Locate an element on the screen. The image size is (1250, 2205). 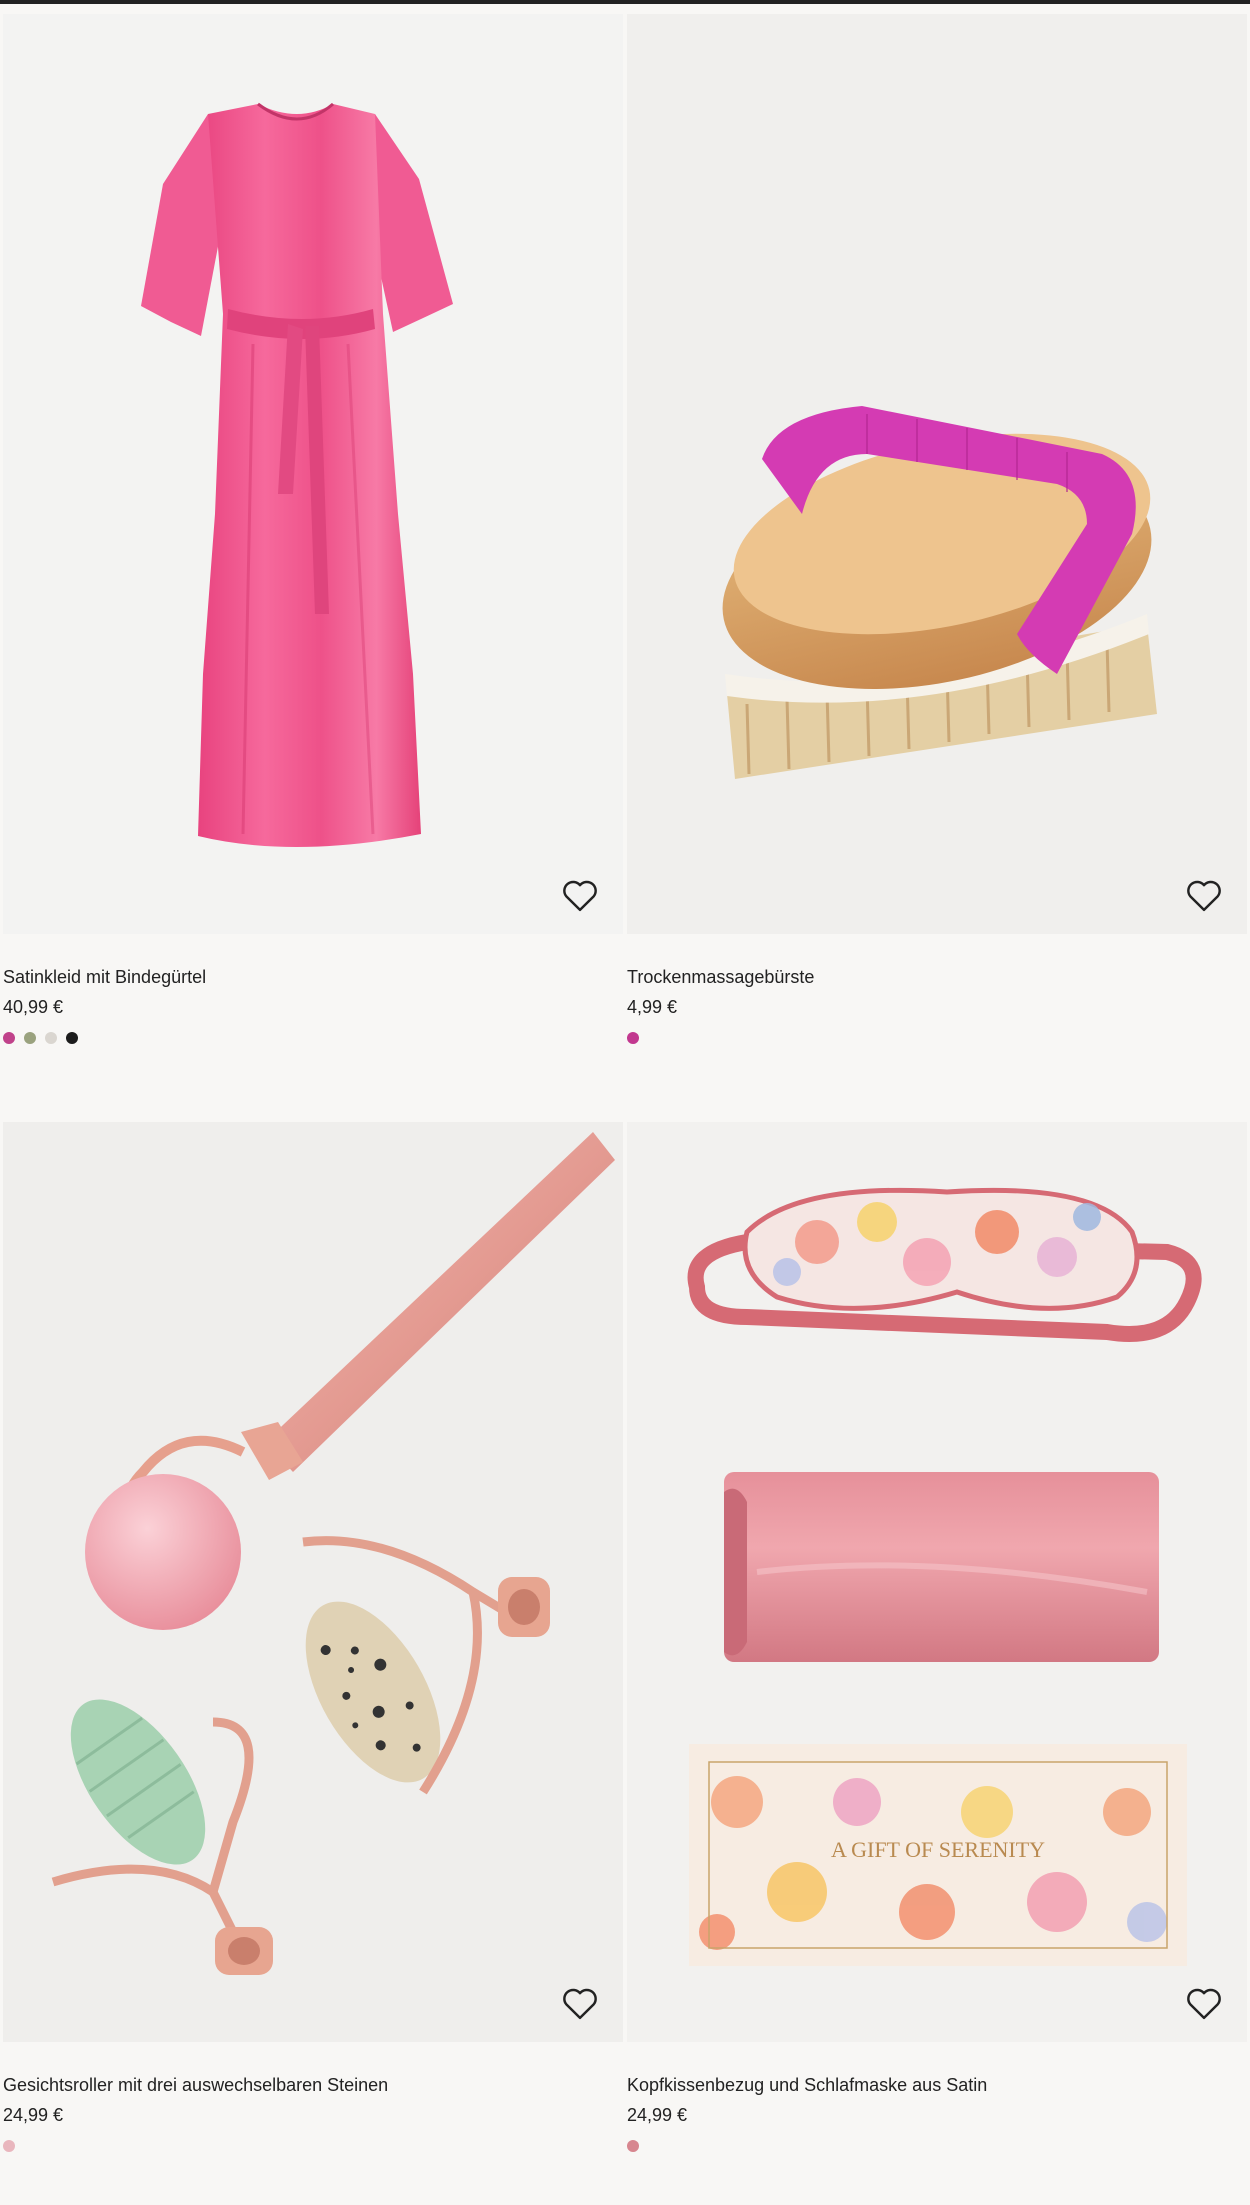
top-border is located at coordinates (625, 2).